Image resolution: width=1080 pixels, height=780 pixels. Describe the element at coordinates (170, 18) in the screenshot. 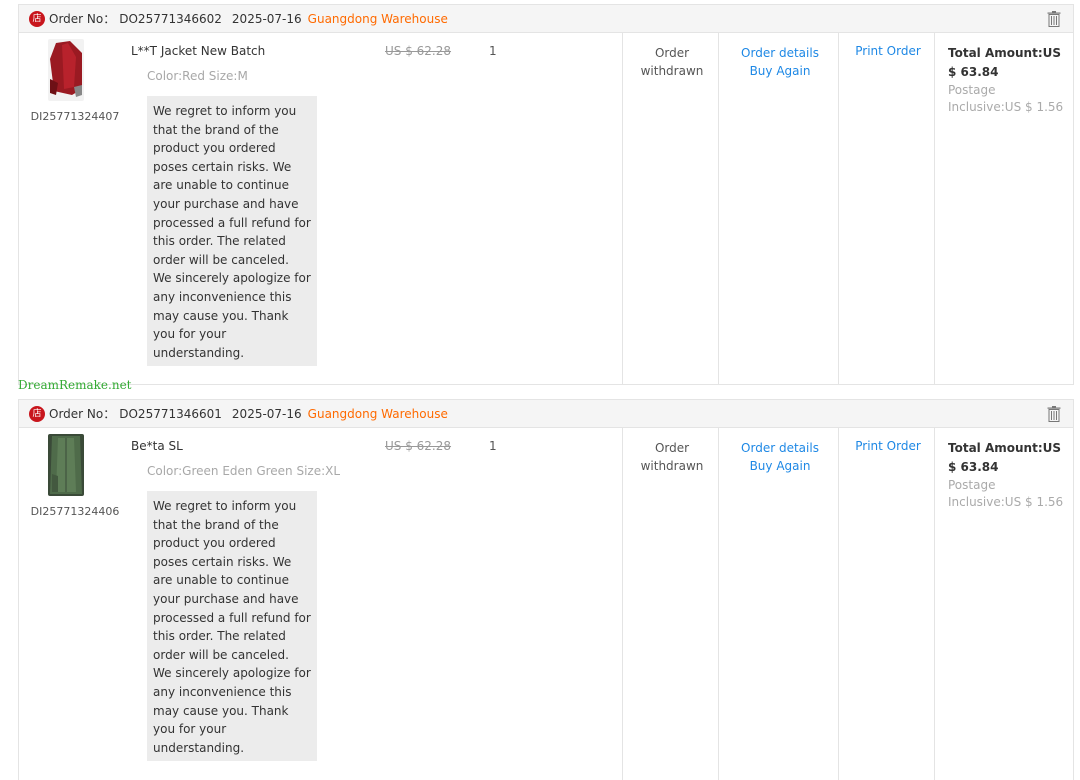

I see `order-number: DO25771346602` at that location.